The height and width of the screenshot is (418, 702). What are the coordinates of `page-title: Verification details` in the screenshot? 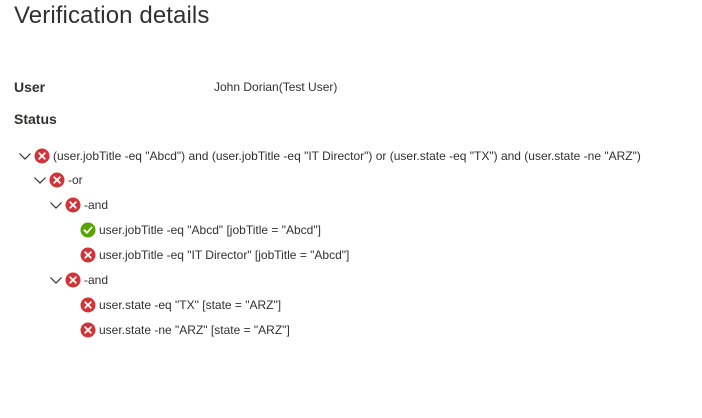 It's located at (112, 15).